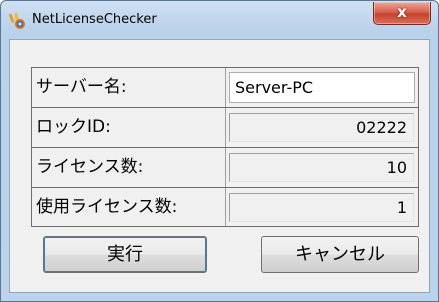 Image resolution: width=439 pixels, height=302 pixels. What do you see at coordinates (321, 167) in the screenshot?
I see `license-count-value: 10` at bounding box center [321, 167].